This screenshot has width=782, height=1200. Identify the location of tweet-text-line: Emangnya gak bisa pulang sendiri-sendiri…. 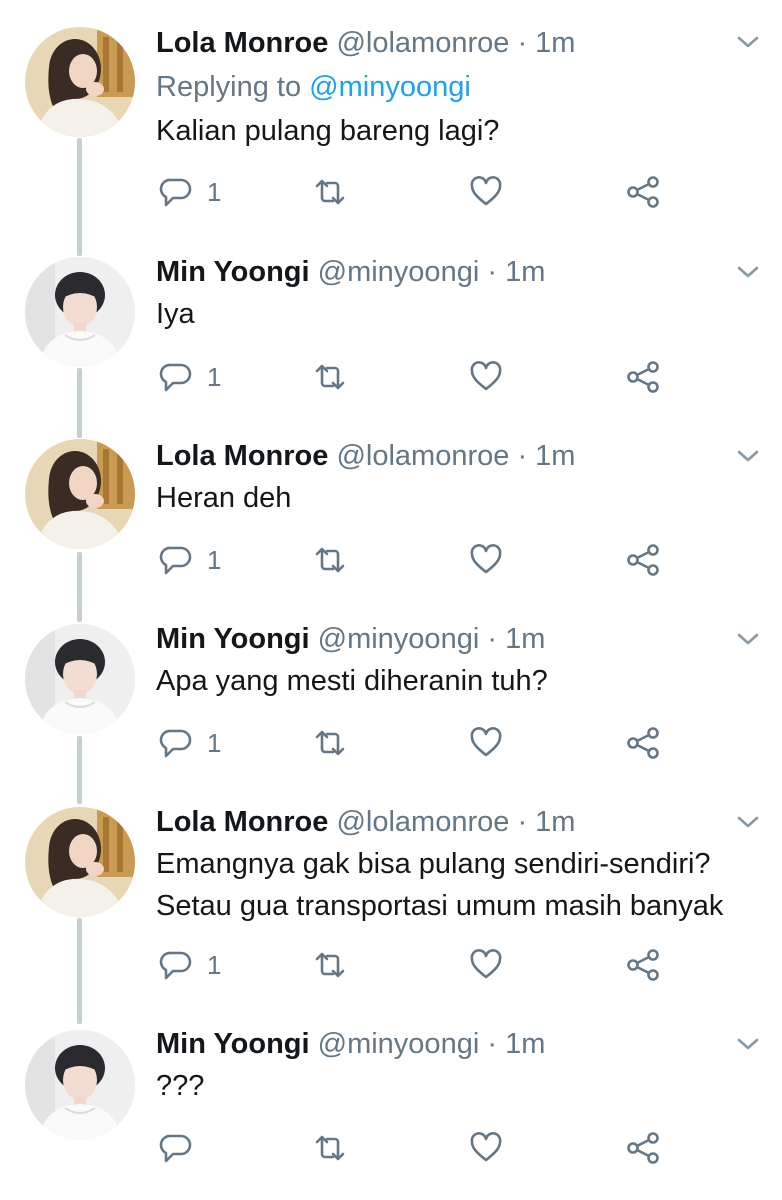
(433, 864).